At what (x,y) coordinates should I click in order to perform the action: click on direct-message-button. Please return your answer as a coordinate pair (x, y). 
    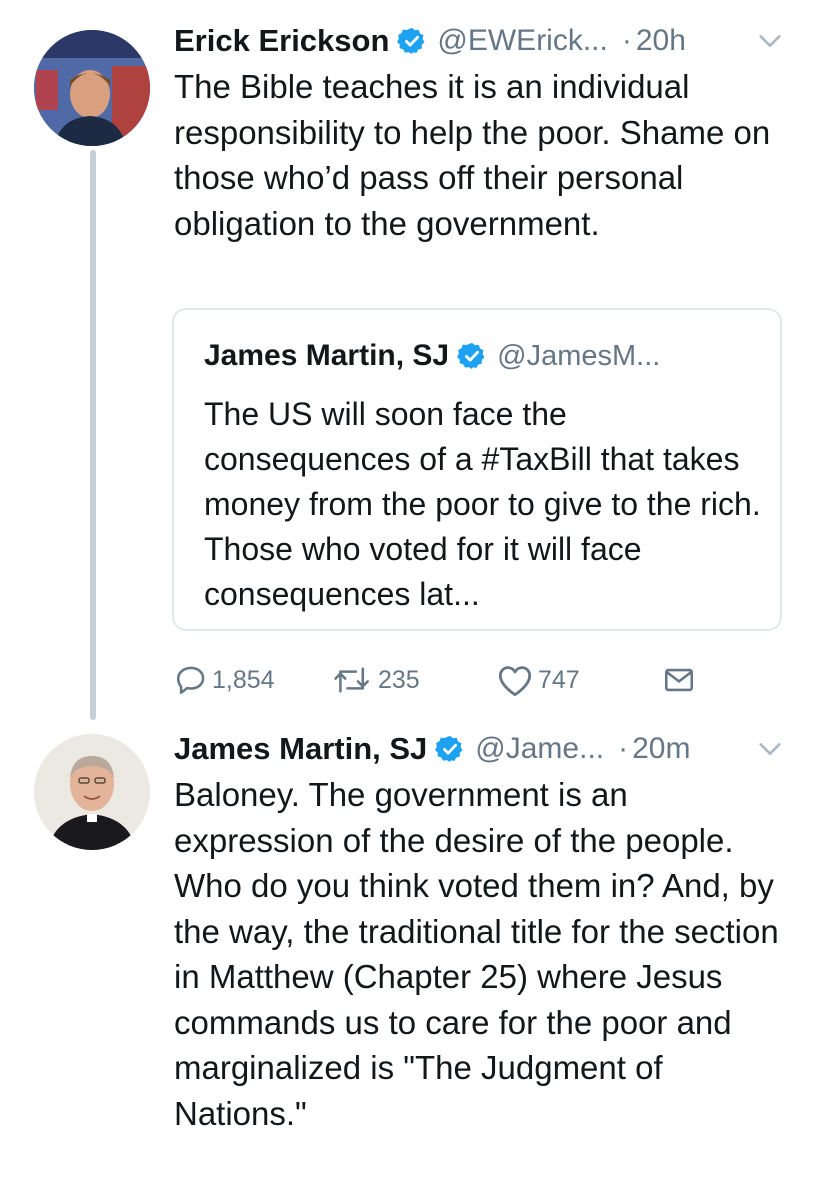
    Looking at the image, I should click on (679, 680).